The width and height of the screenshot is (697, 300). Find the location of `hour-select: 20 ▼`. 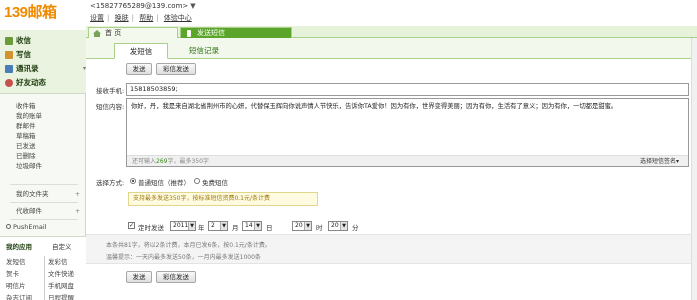

hour-select: 20 ▼ is located at coordinates (302, 226).